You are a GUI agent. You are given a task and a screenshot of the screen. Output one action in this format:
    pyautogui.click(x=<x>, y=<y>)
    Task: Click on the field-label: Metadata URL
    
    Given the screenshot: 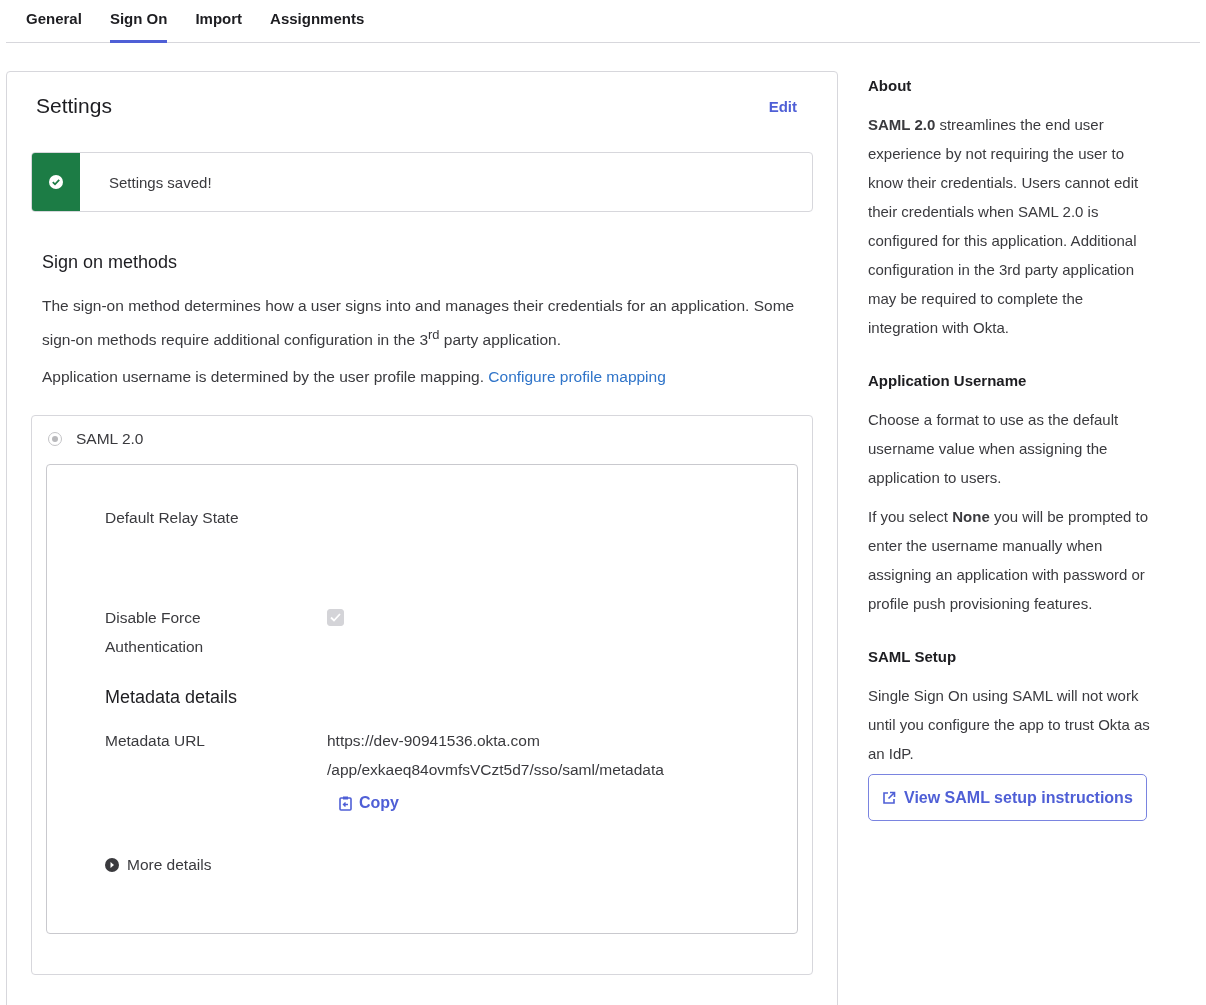 What is the action you would take?
    pyautogui.click(x=155, y=741)
    